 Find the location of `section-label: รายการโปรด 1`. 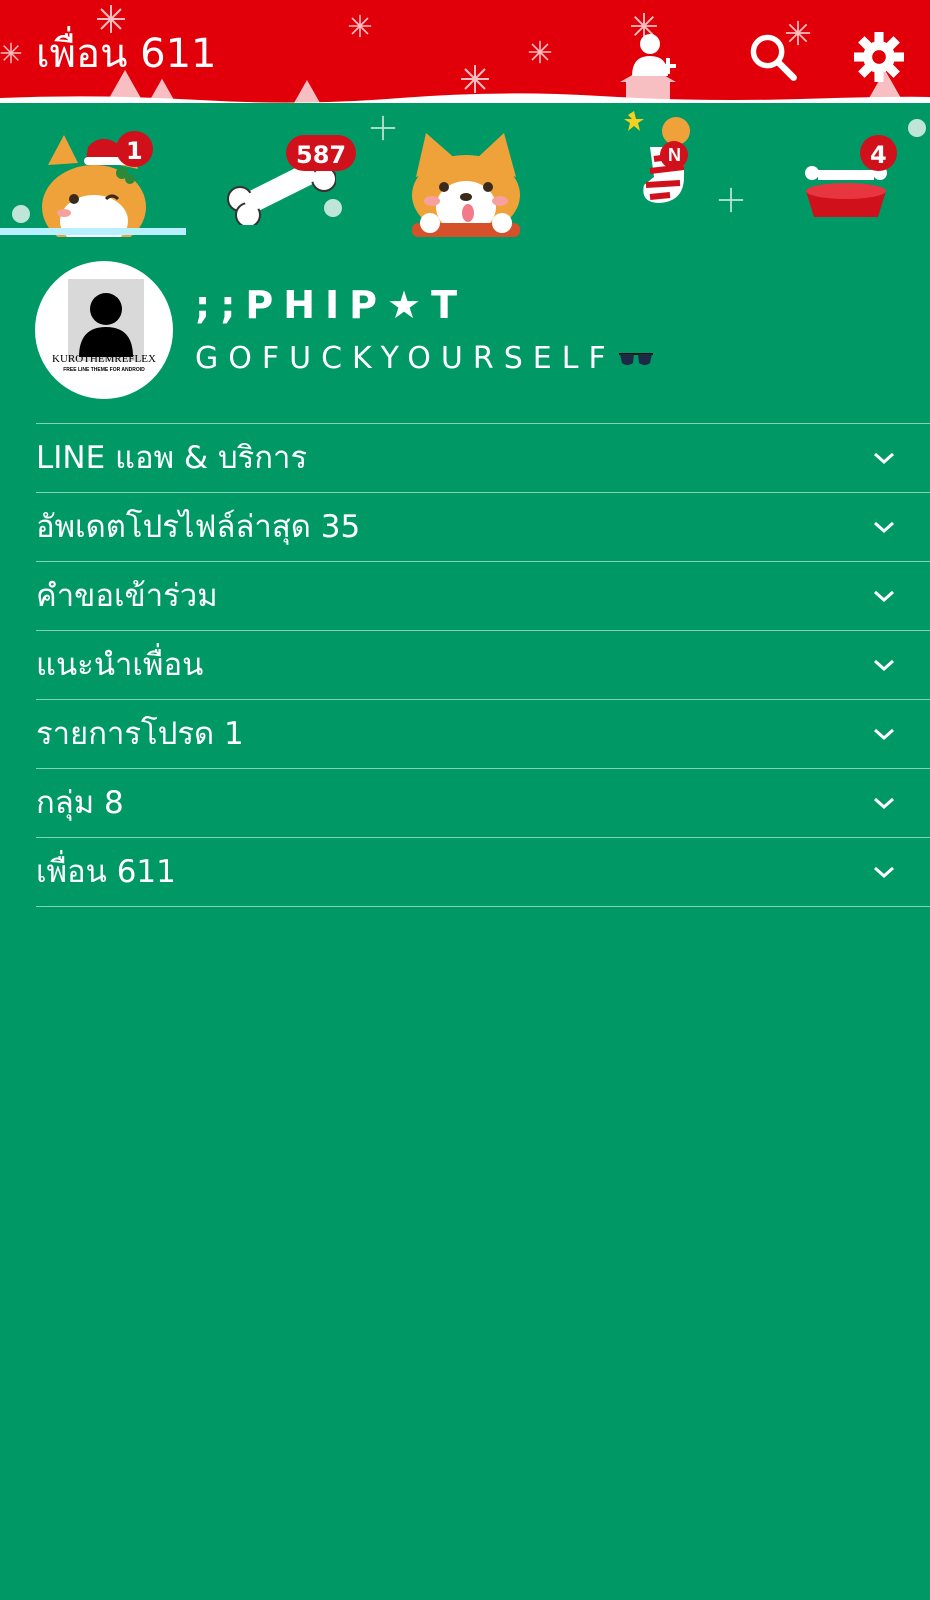

section-label: รายการโปรด 1 is located at coordinates (140, 734).